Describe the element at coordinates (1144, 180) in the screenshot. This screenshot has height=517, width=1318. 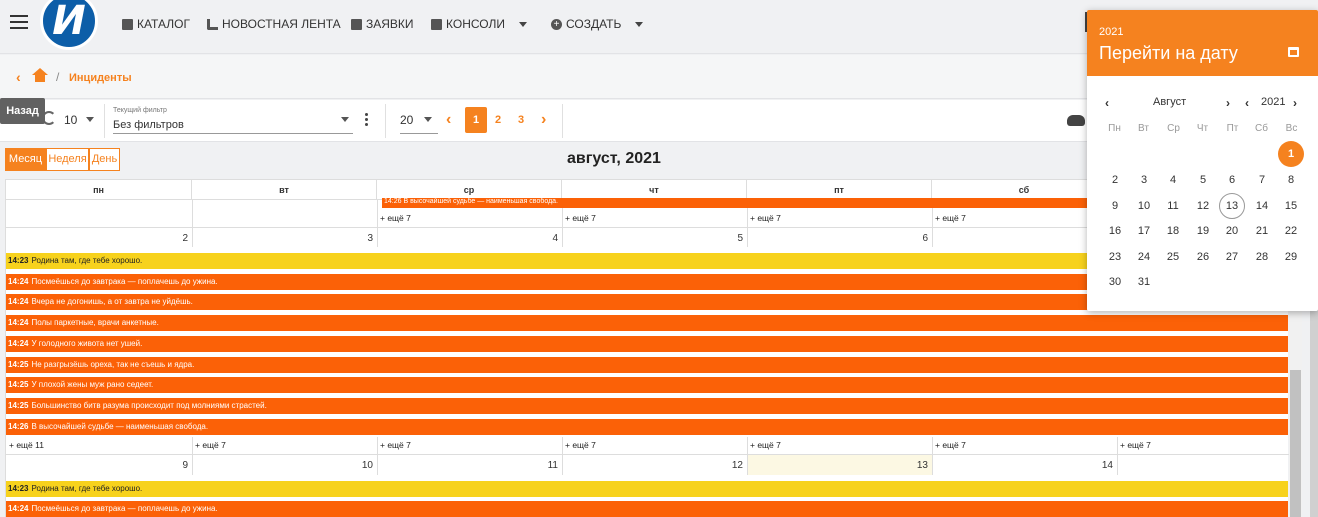
I see `picker-day: 3` at that location.